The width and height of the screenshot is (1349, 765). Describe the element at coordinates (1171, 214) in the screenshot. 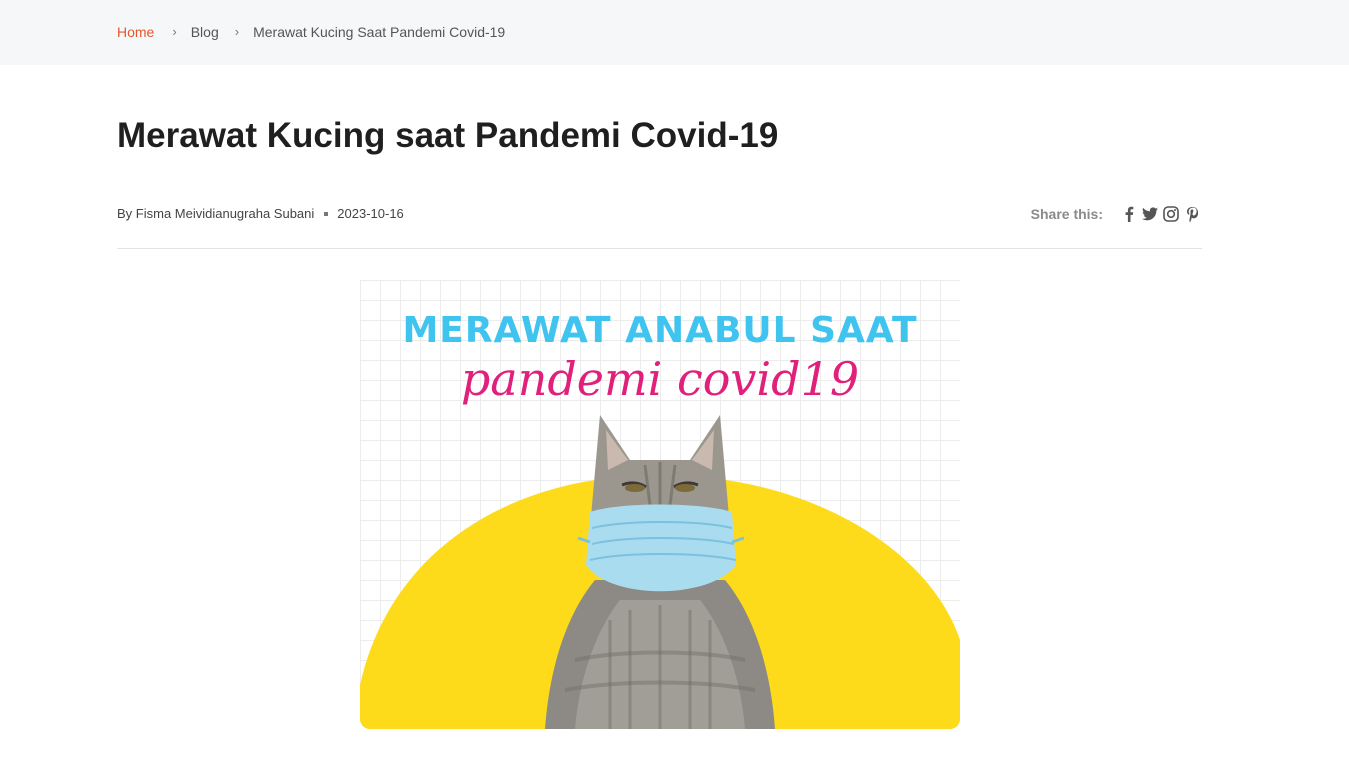

I see `instagram-icon` at that location.